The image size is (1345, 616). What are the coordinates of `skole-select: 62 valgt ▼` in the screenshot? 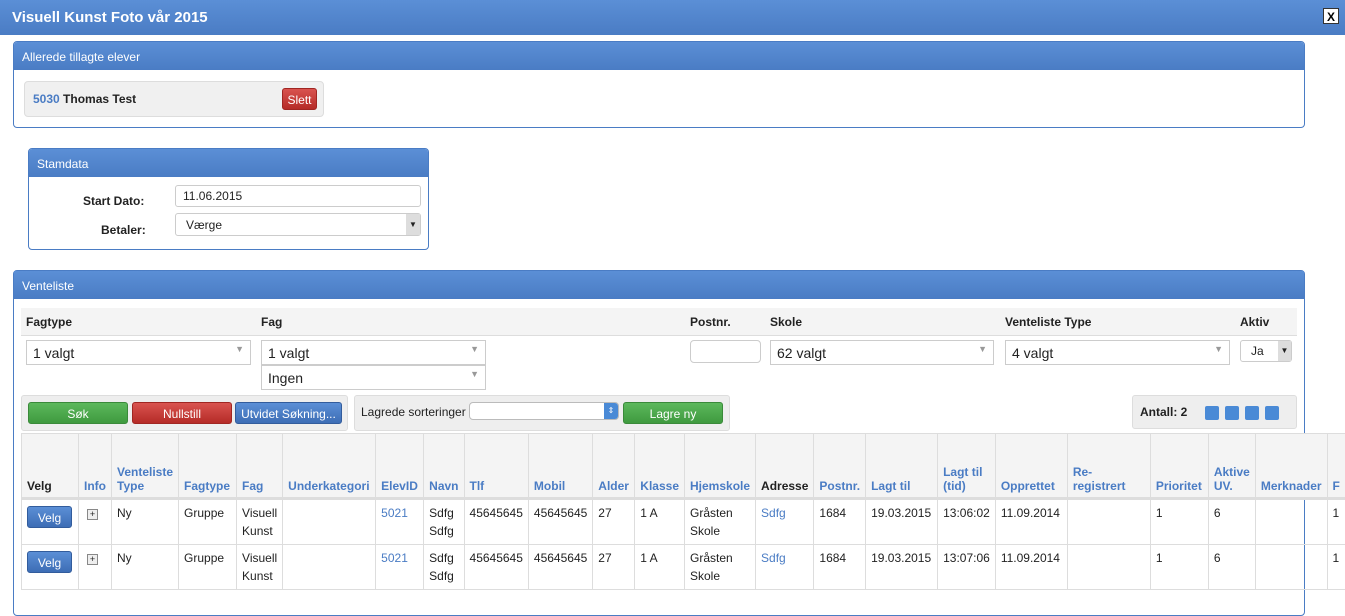 It's located at (882, 352).